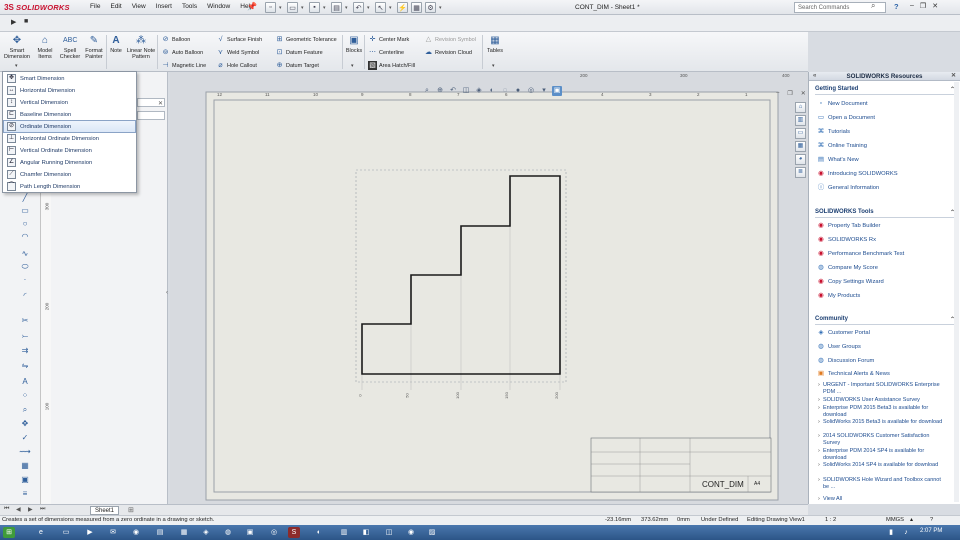  I want to click on relation-icon: ⟿, so click(25, 451).